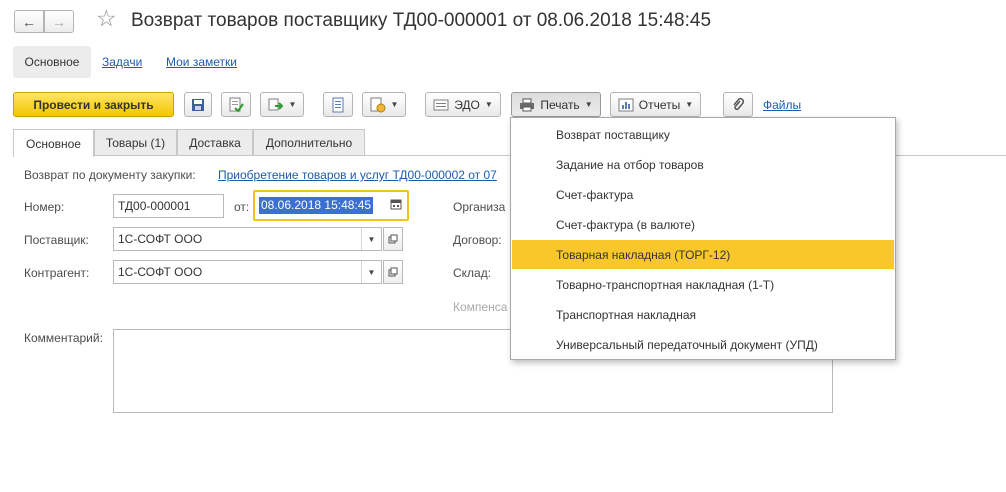 Image resolution: width=1006 pixels, height=492 pixels. Describe the element at coordinates (441, 104) in the screenshot. I see `edo-icon` at that location.